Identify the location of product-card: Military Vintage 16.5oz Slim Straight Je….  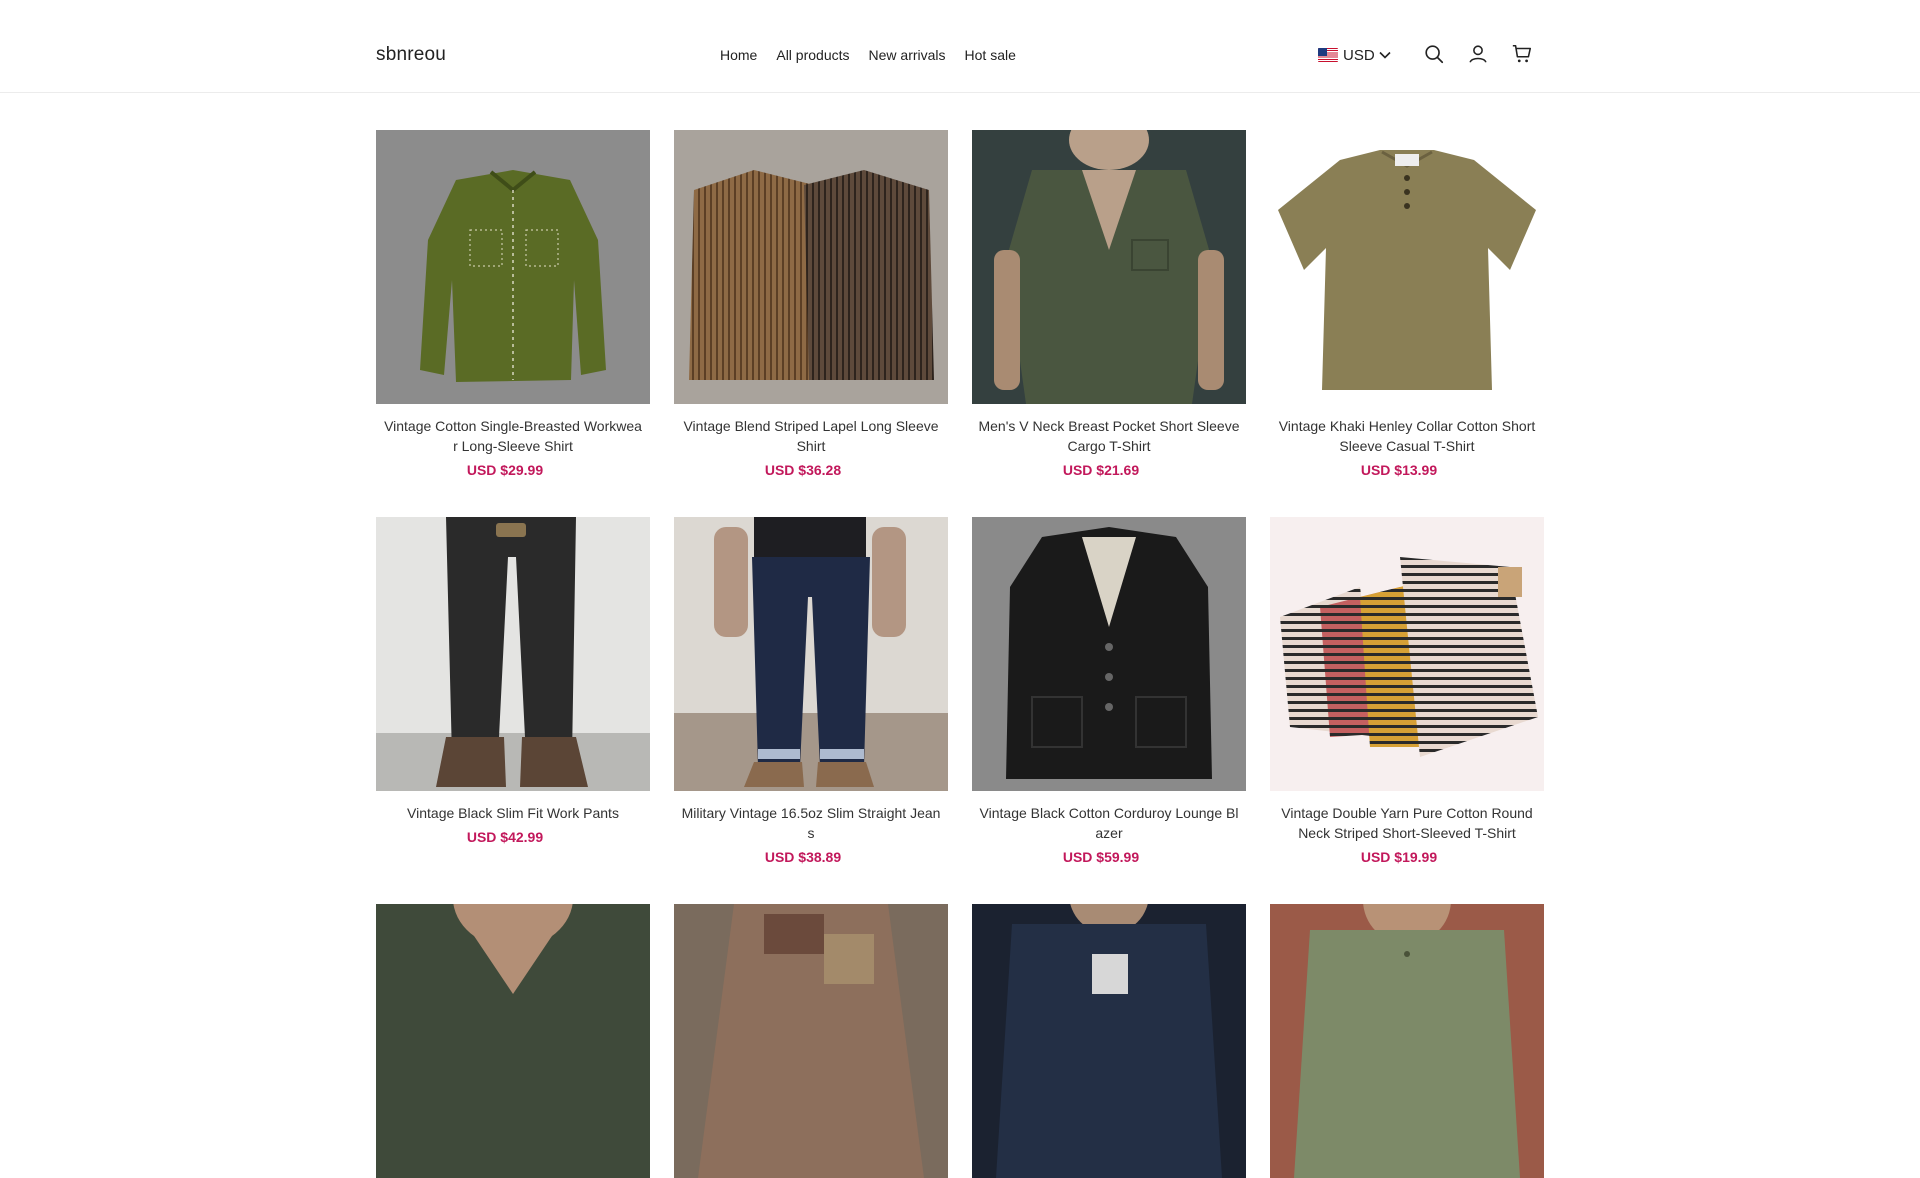
(811, 691).